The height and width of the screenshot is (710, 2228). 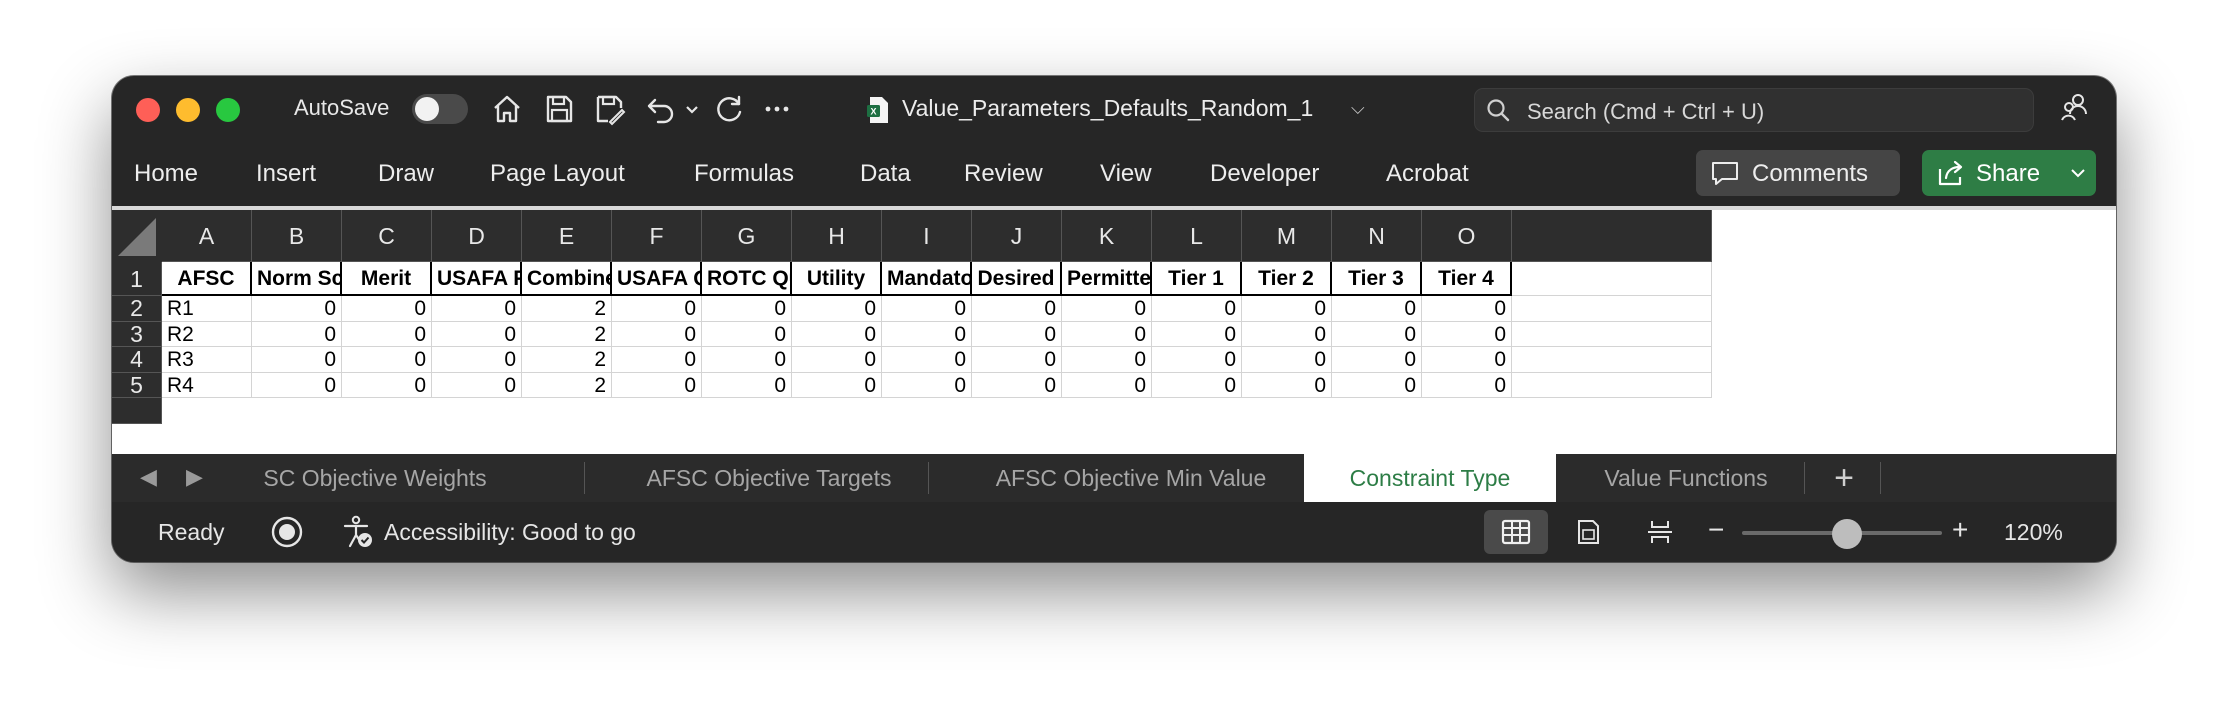 I want to click on header-cell: Desired, so click(x=1017, y=279).